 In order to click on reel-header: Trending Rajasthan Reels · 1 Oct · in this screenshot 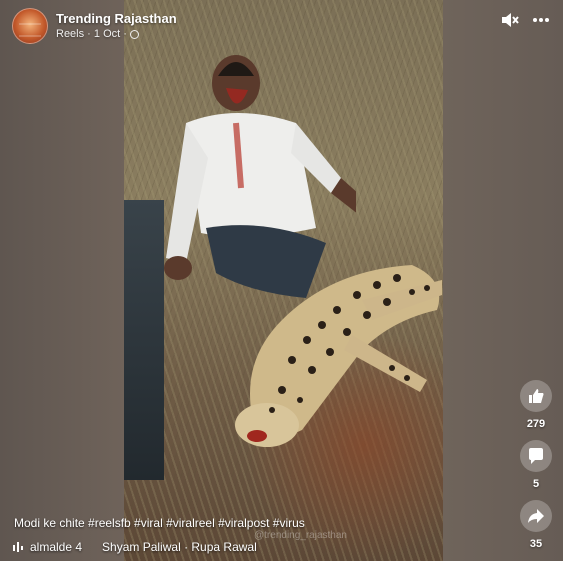, I will do `click(94, 26)`.